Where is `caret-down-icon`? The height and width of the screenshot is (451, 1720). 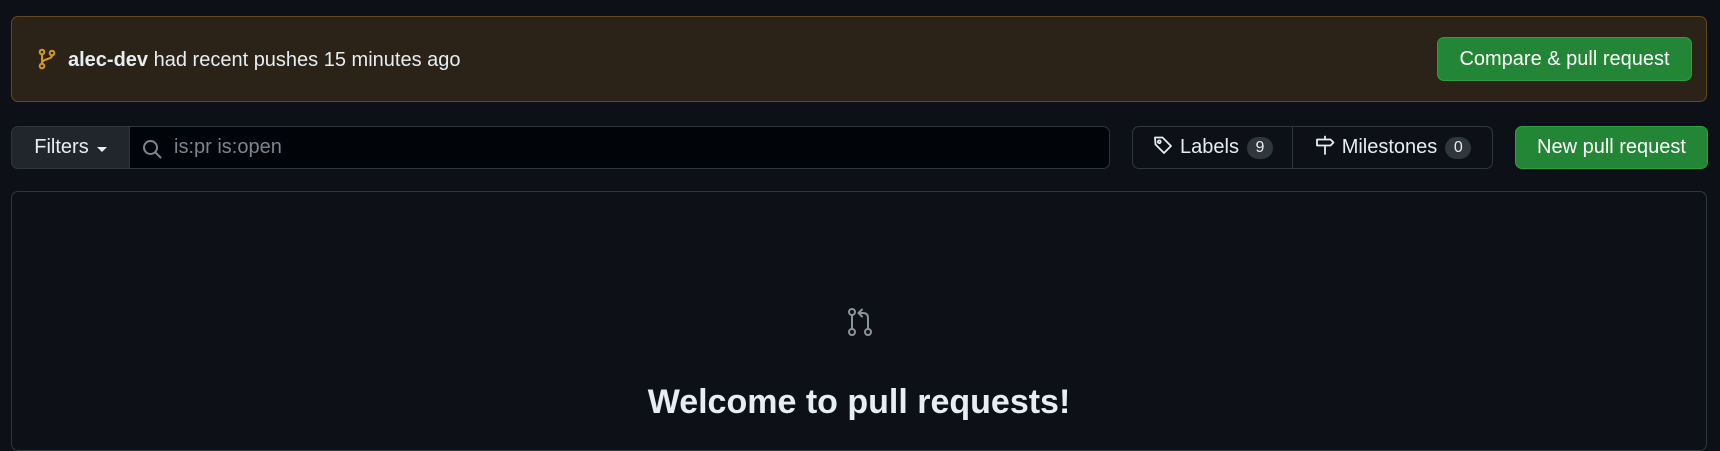
caret-down-icon is located at coordinates (101, 149).